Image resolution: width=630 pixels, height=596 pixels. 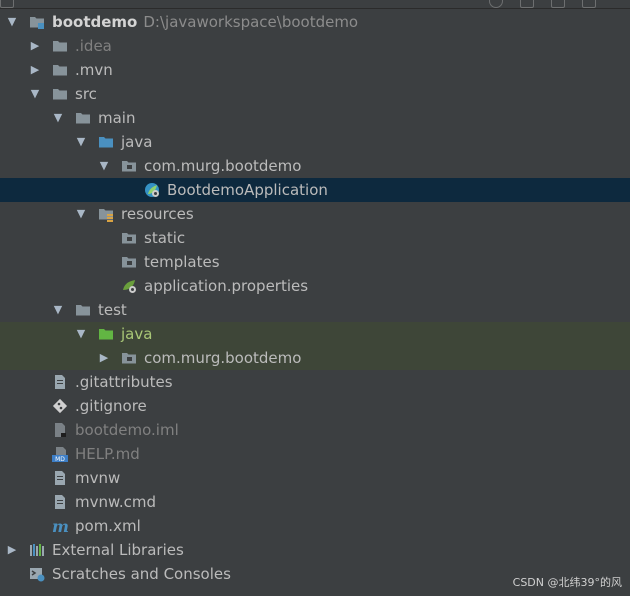 What do you see at coordinates (315, 214) in the screenshot?
I see `tree-row-resources: ▼ resources` at bounding box center [315, 214].